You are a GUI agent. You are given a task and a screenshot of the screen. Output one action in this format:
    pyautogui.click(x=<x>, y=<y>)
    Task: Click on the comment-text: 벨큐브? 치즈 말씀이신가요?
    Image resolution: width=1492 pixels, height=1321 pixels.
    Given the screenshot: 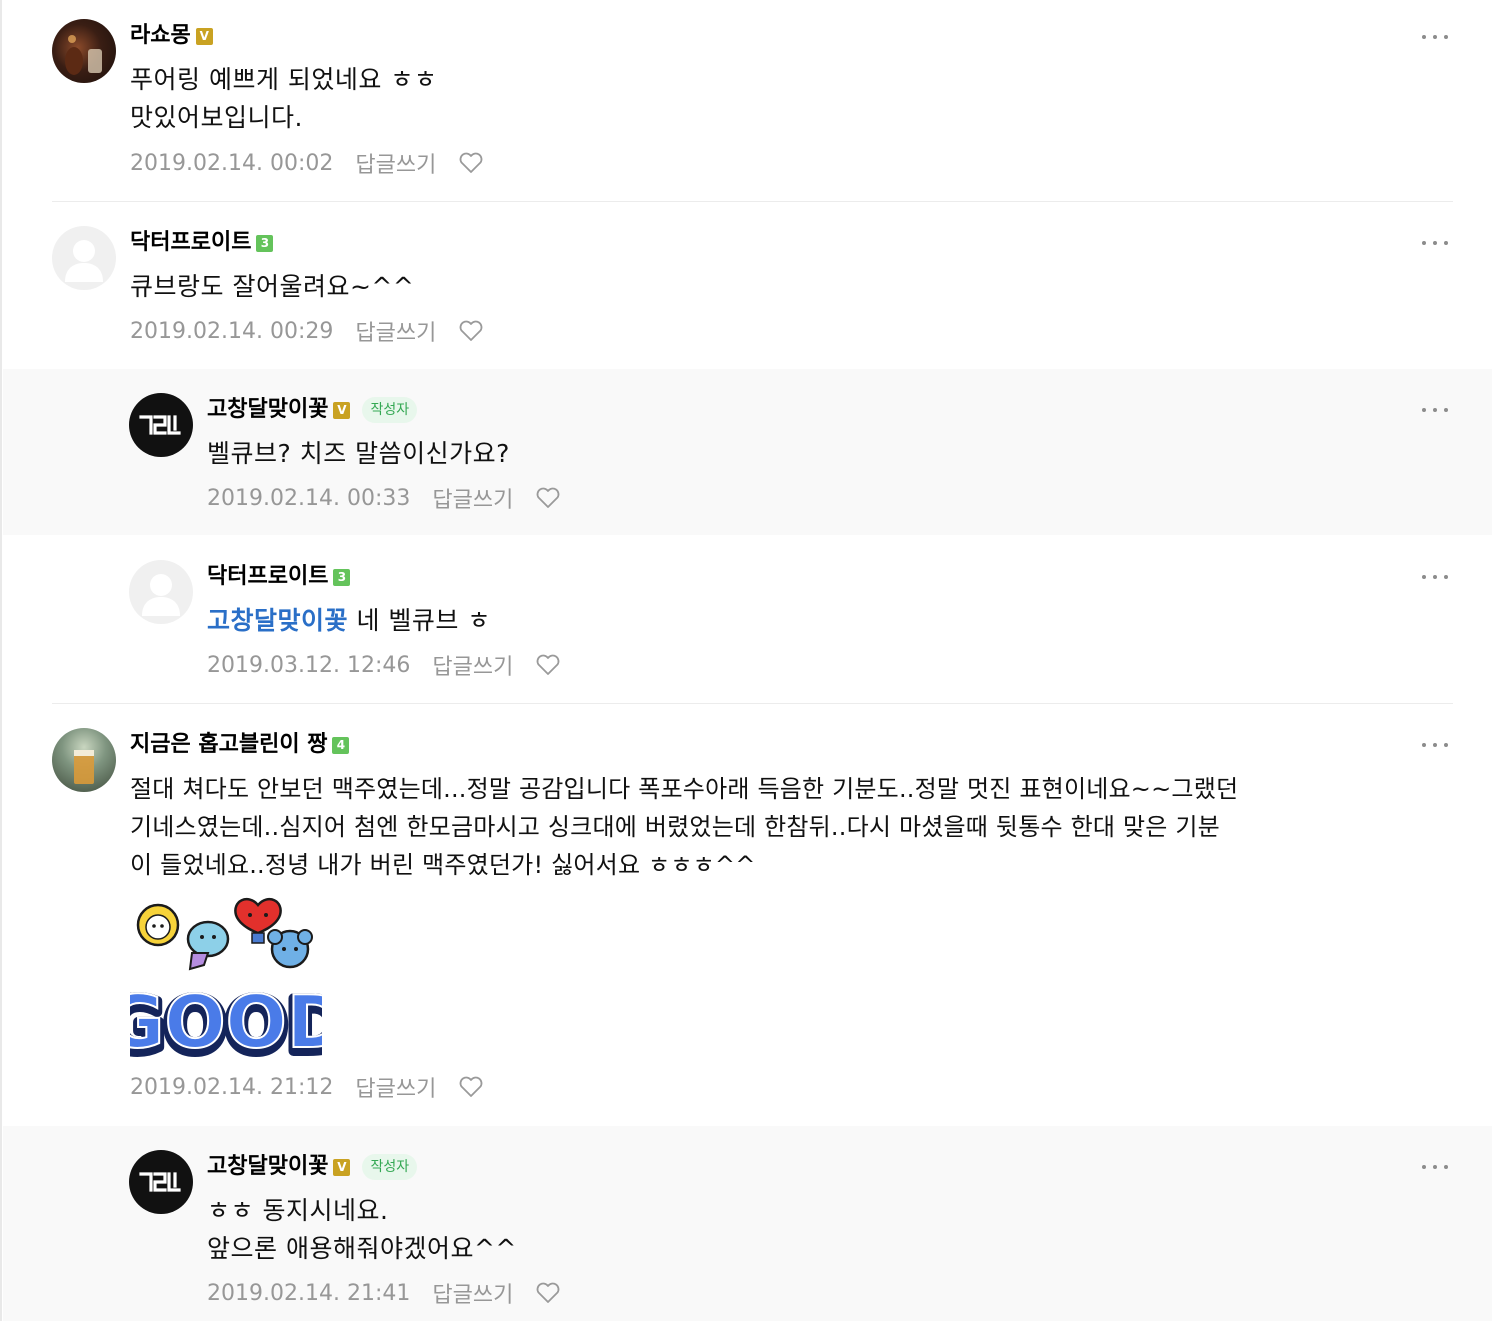 What is the action you would take?
    pyautogui.click(x=358, y=454)
    